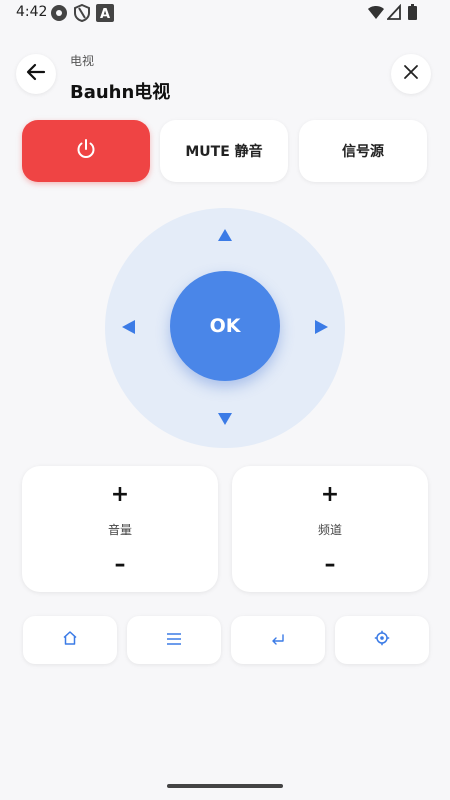 This screenshot has width=450, height=800. Describe the element at coordinates (225, 786) in the screenshot. I see `gesture-bar` at that location.